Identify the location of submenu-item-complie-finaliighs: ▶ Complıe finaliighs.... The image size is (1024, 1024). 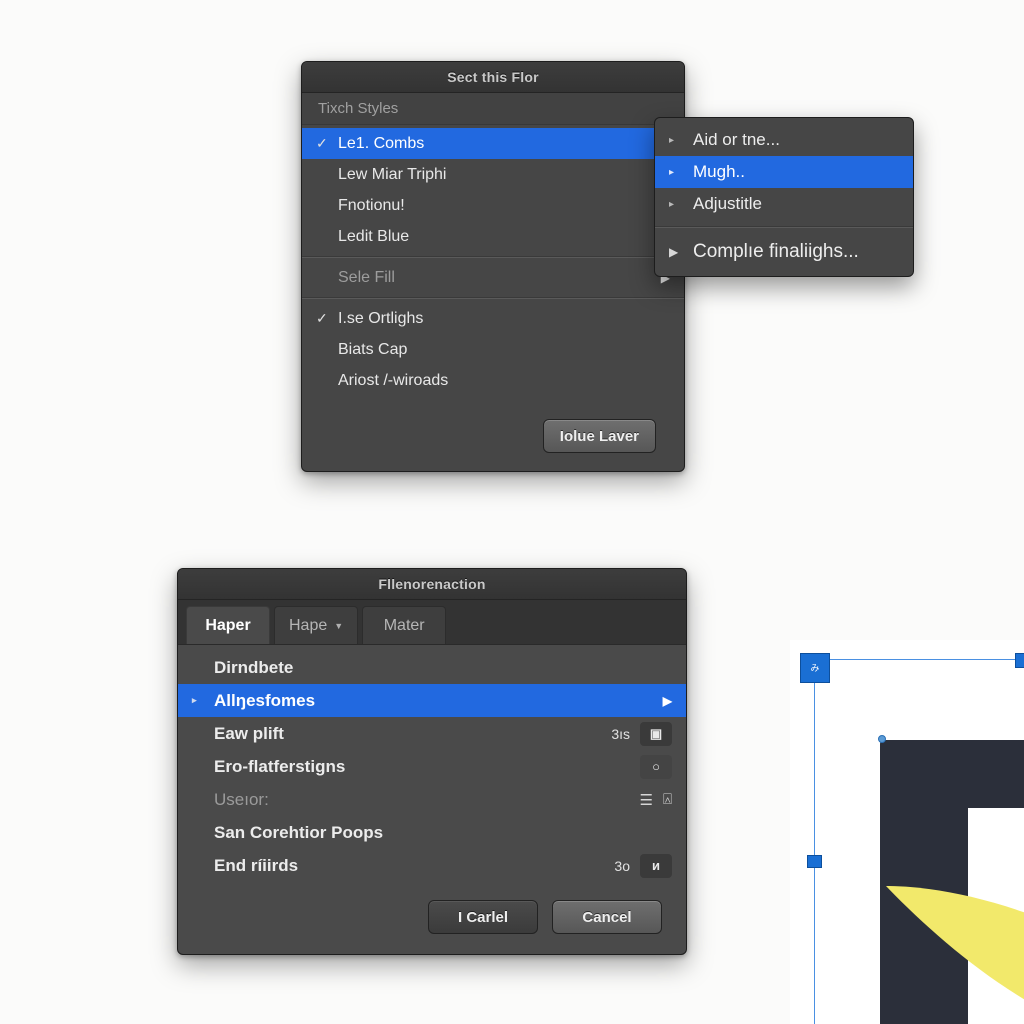
(784, 252).